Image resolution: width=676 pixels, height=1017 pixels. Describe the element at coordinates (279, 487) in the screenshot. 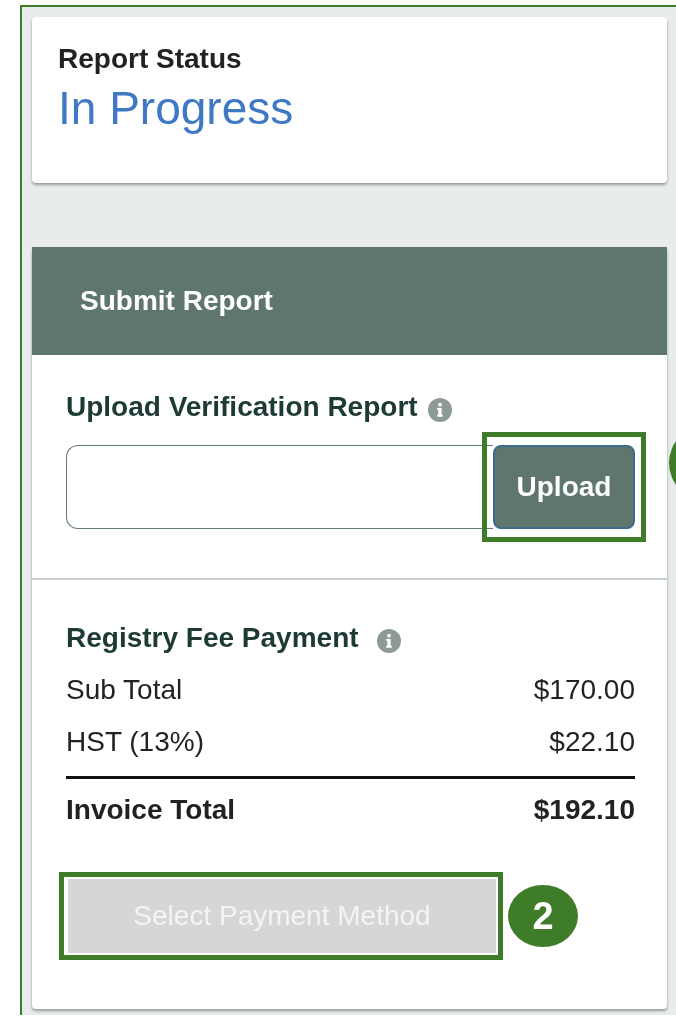

I see `file-input-field` at that location.